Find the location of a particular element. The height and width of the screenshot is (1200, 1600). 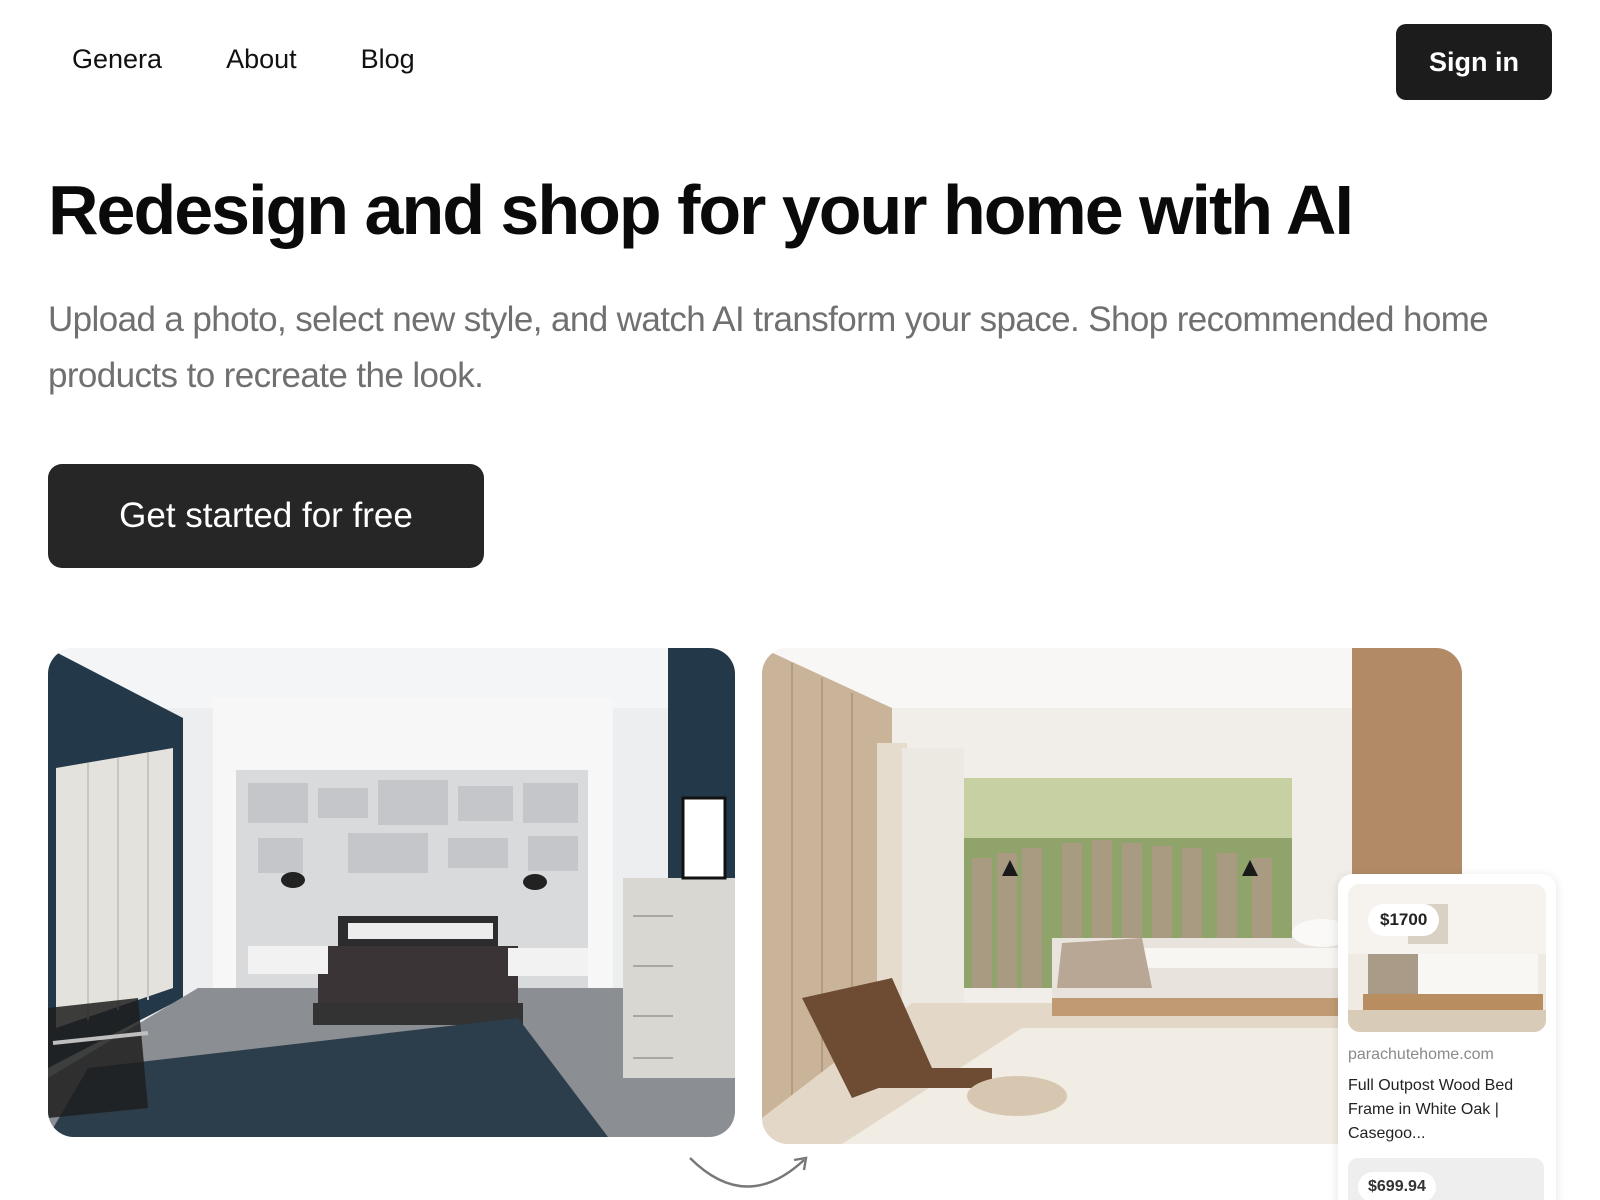

hero-title: Redesign and shop for your home with AI is located at coordinates (701, 210).